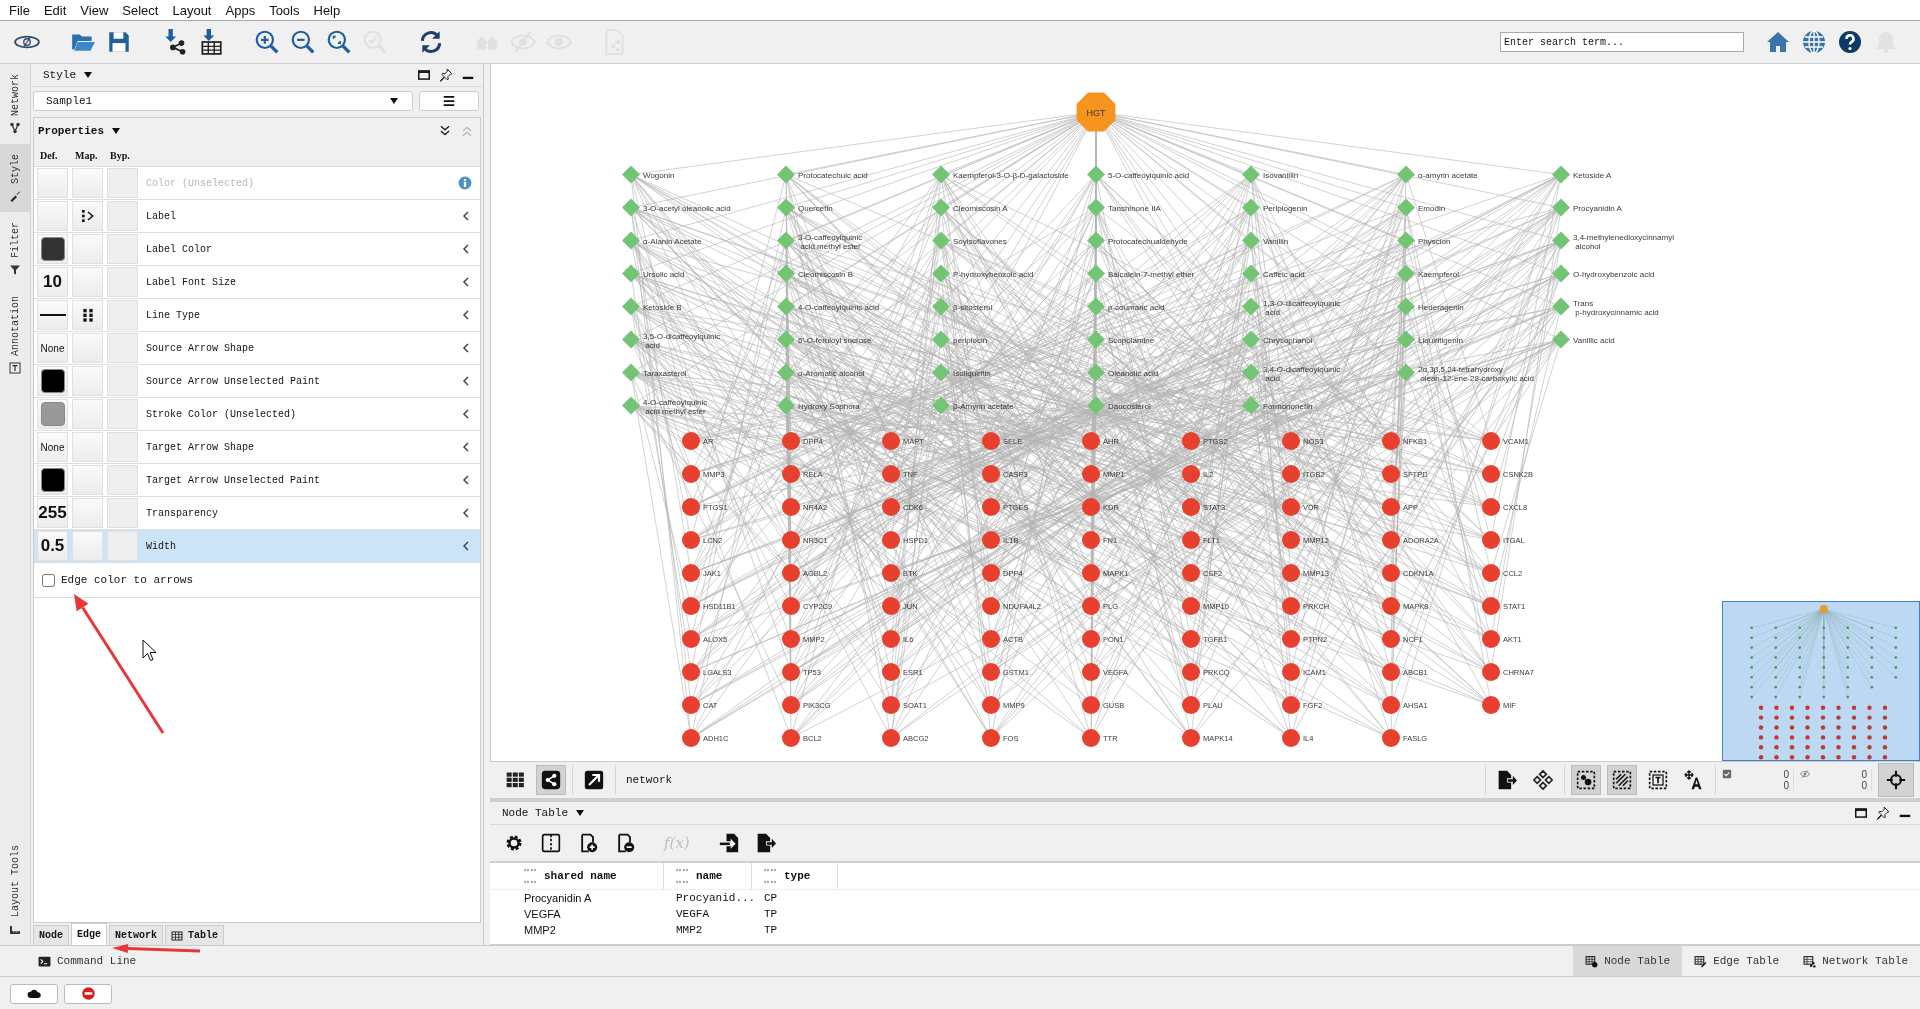 This screenshot has width=1920, height=1009. Describe the element at coordinates (659, 175) in the screenshot. I see `node-label: Wogonin` at that location.